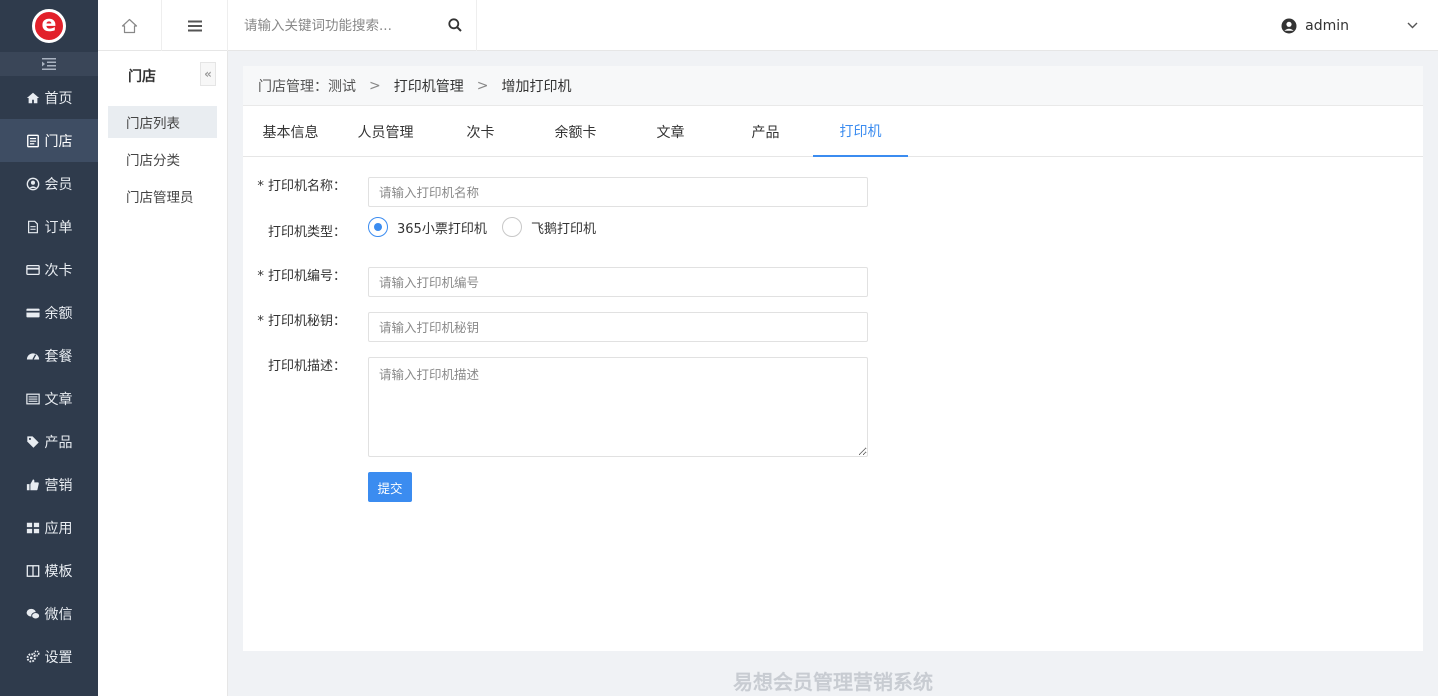 The image size is (1438, 696). I want to click on tab-product: 产品, so click(765, 131).